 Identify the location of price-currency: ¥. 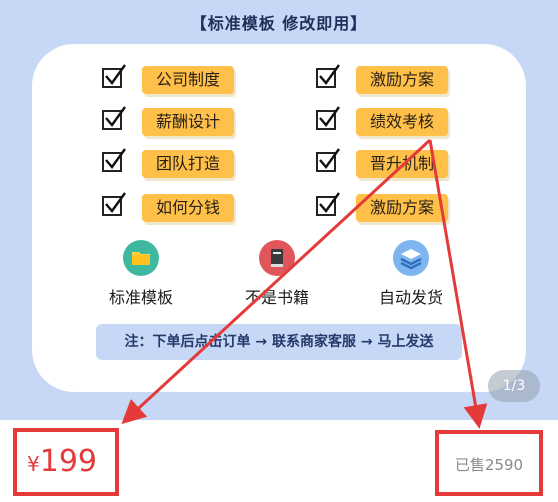
(33, 464).